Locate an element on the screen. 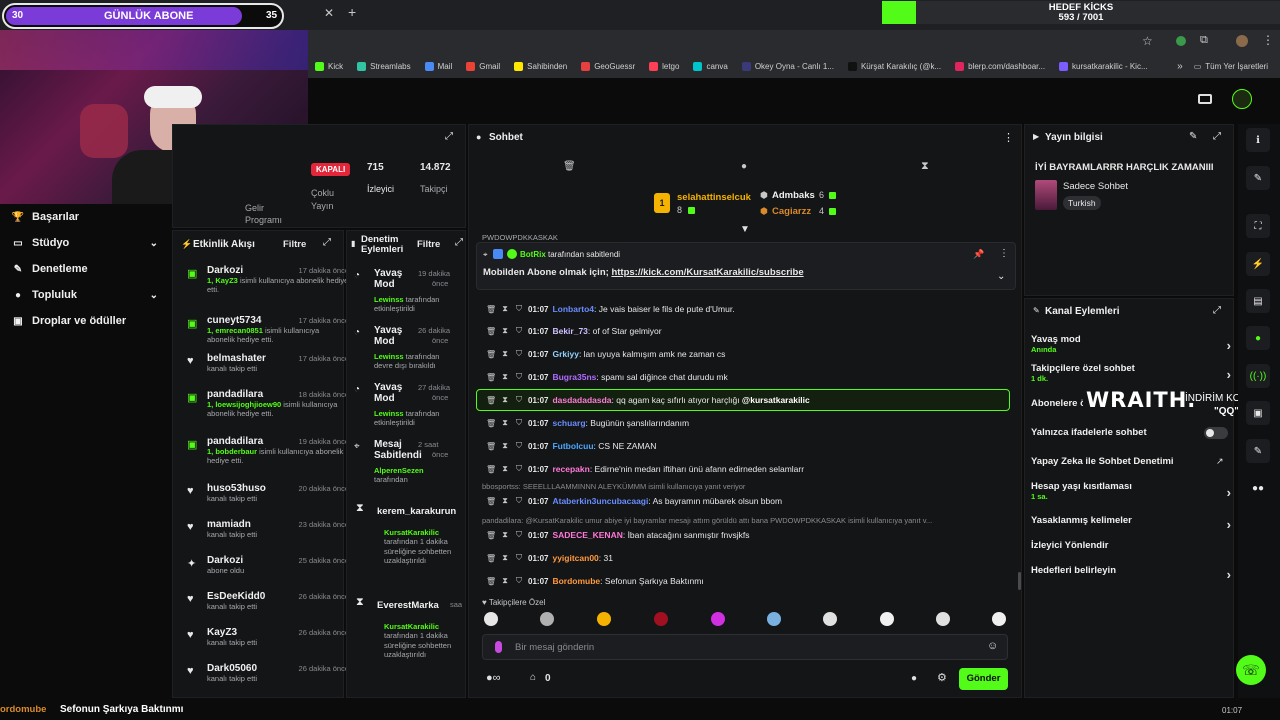 The width and height of the screenshot is (1280, 720). channel-action-item: Yalnızca ifadelerle sohbet is located at coordinates (1131, 432).